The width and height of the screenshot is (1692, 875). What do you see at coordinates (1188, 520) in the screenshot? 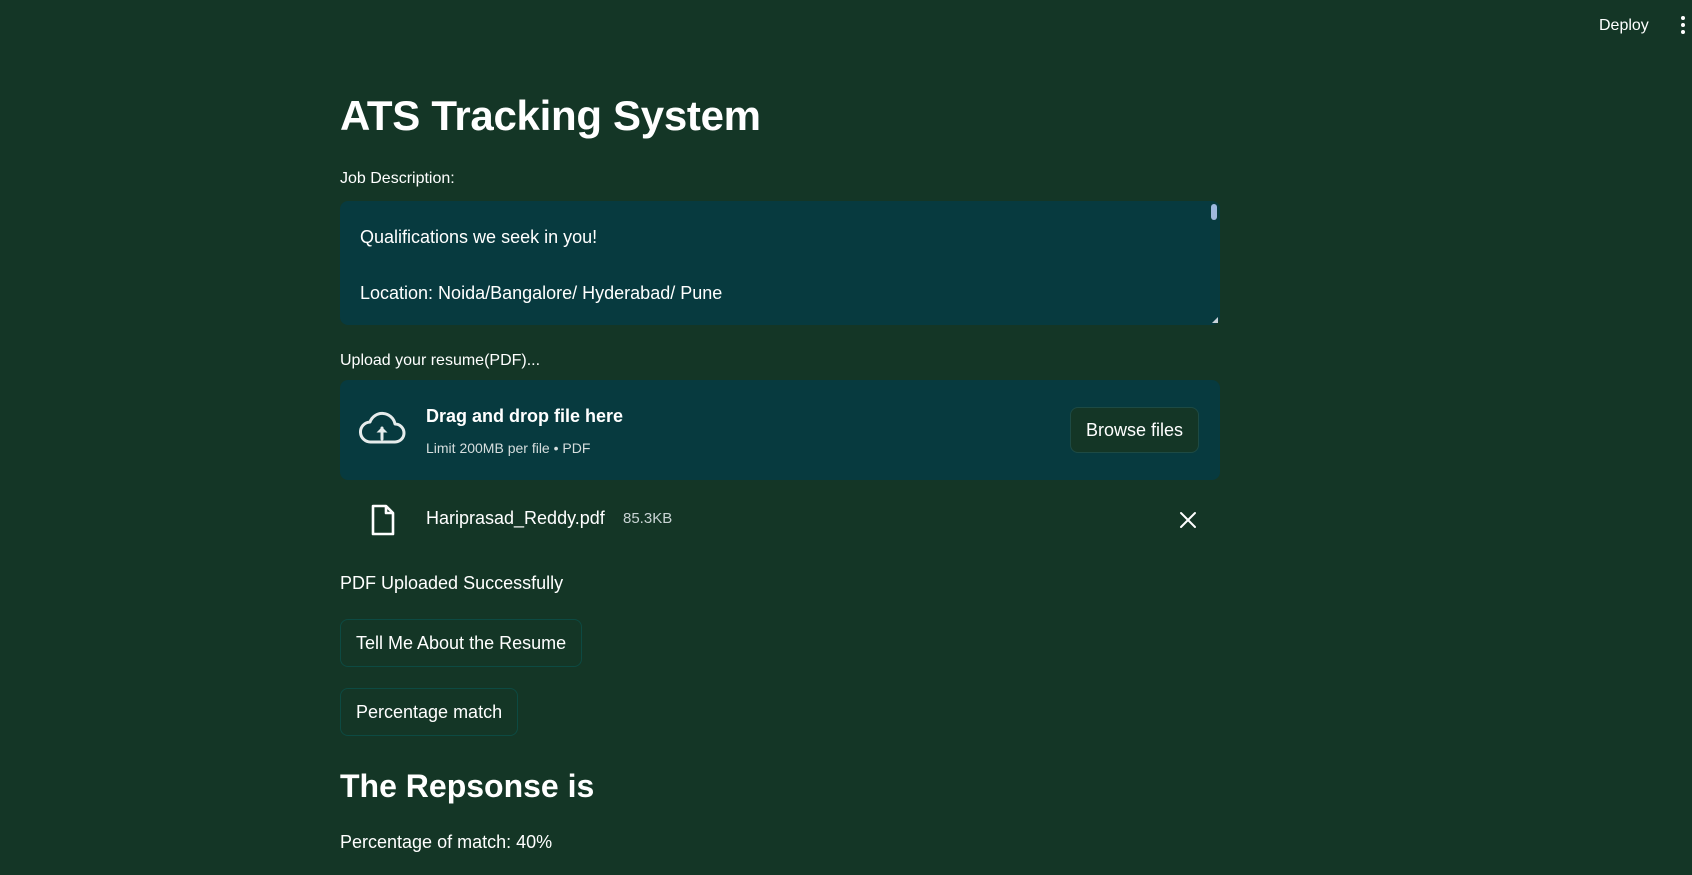
I see `close-icon` at bounding box center [1188, 520].